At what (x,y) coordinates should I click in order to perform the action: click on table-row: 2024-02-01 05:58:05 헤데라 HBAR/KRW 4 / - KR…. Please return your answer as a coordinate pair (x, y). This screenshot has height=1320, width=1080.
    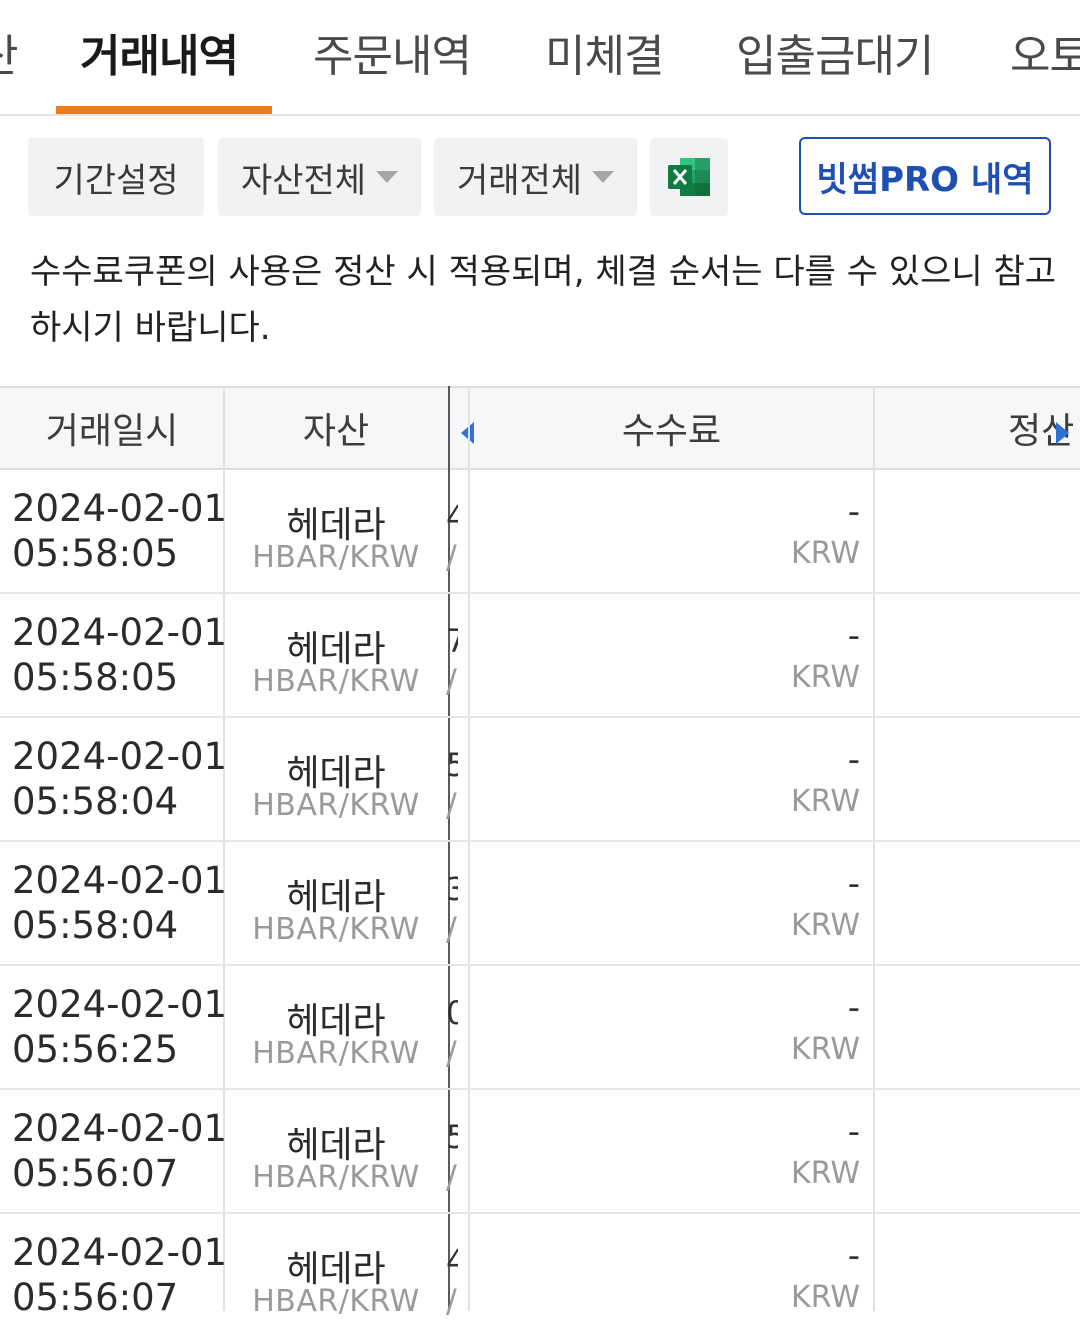
    Looking at the image, I should click on (540, 532).